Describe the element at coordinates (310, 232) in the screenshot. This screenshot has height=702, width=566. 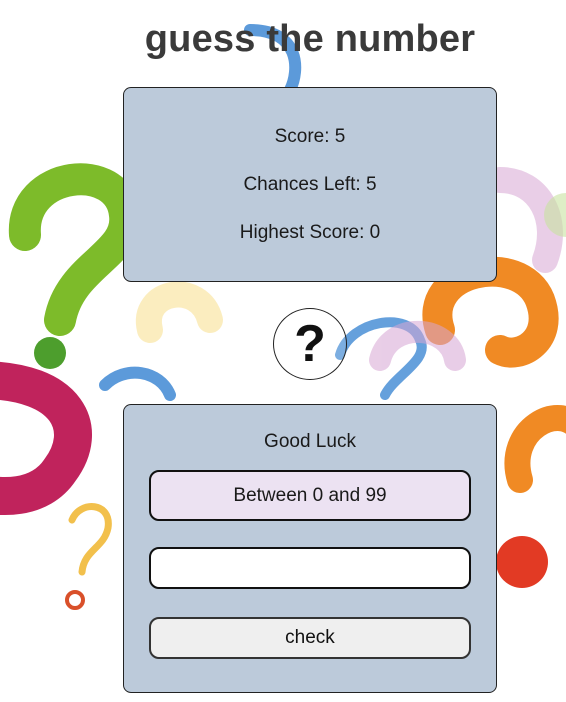
I see `highest-score-text: Highest Score: 0` at that location.